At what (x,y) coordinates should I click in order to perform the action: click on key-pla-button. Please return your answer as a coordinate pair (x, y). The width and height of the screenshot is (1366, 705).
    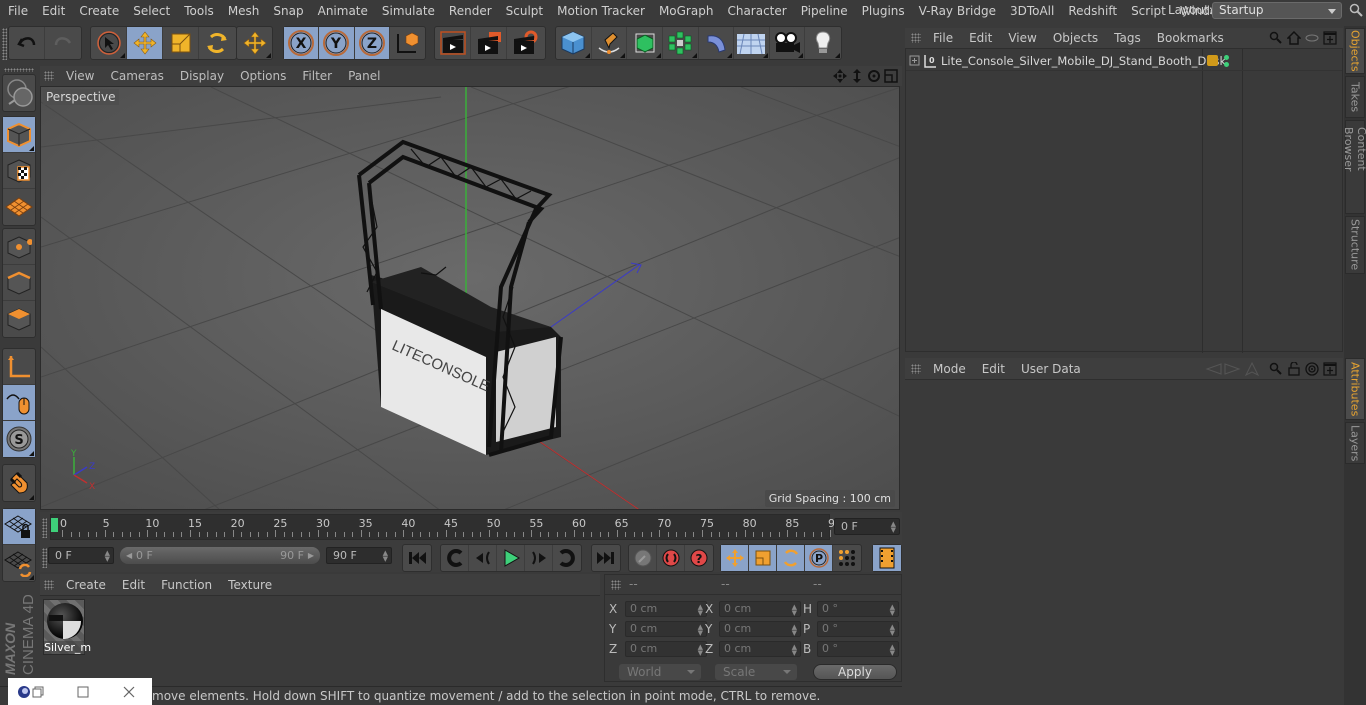
    Looking at the image, I should click on (847, 558).